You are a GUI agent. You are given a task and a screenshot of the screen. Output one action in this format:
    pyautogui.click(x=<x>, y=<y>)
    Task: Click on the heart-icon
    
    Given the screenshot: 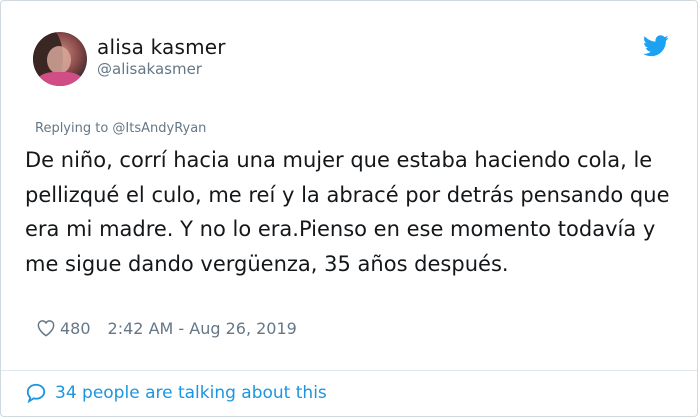 What is the action you would take?
    pyautogui.click(x=46, y=328)
    